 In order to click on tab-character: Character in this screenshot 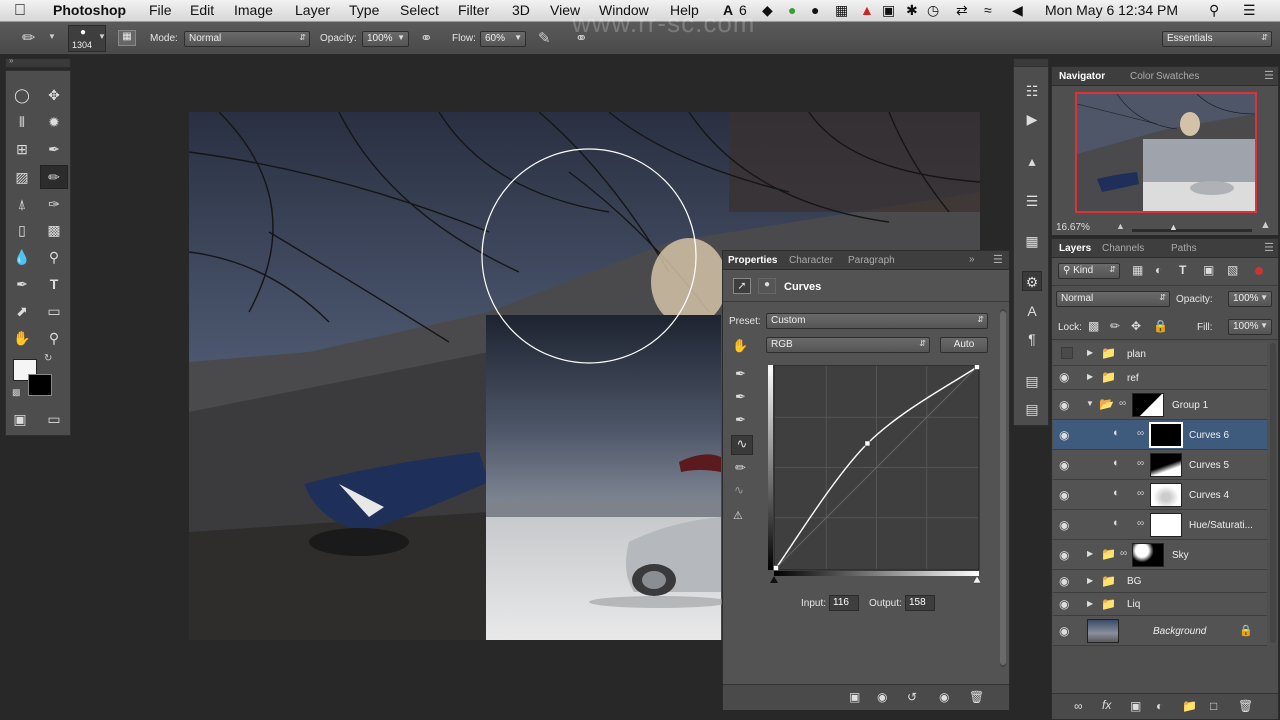, I will do `click(811, 260)`.